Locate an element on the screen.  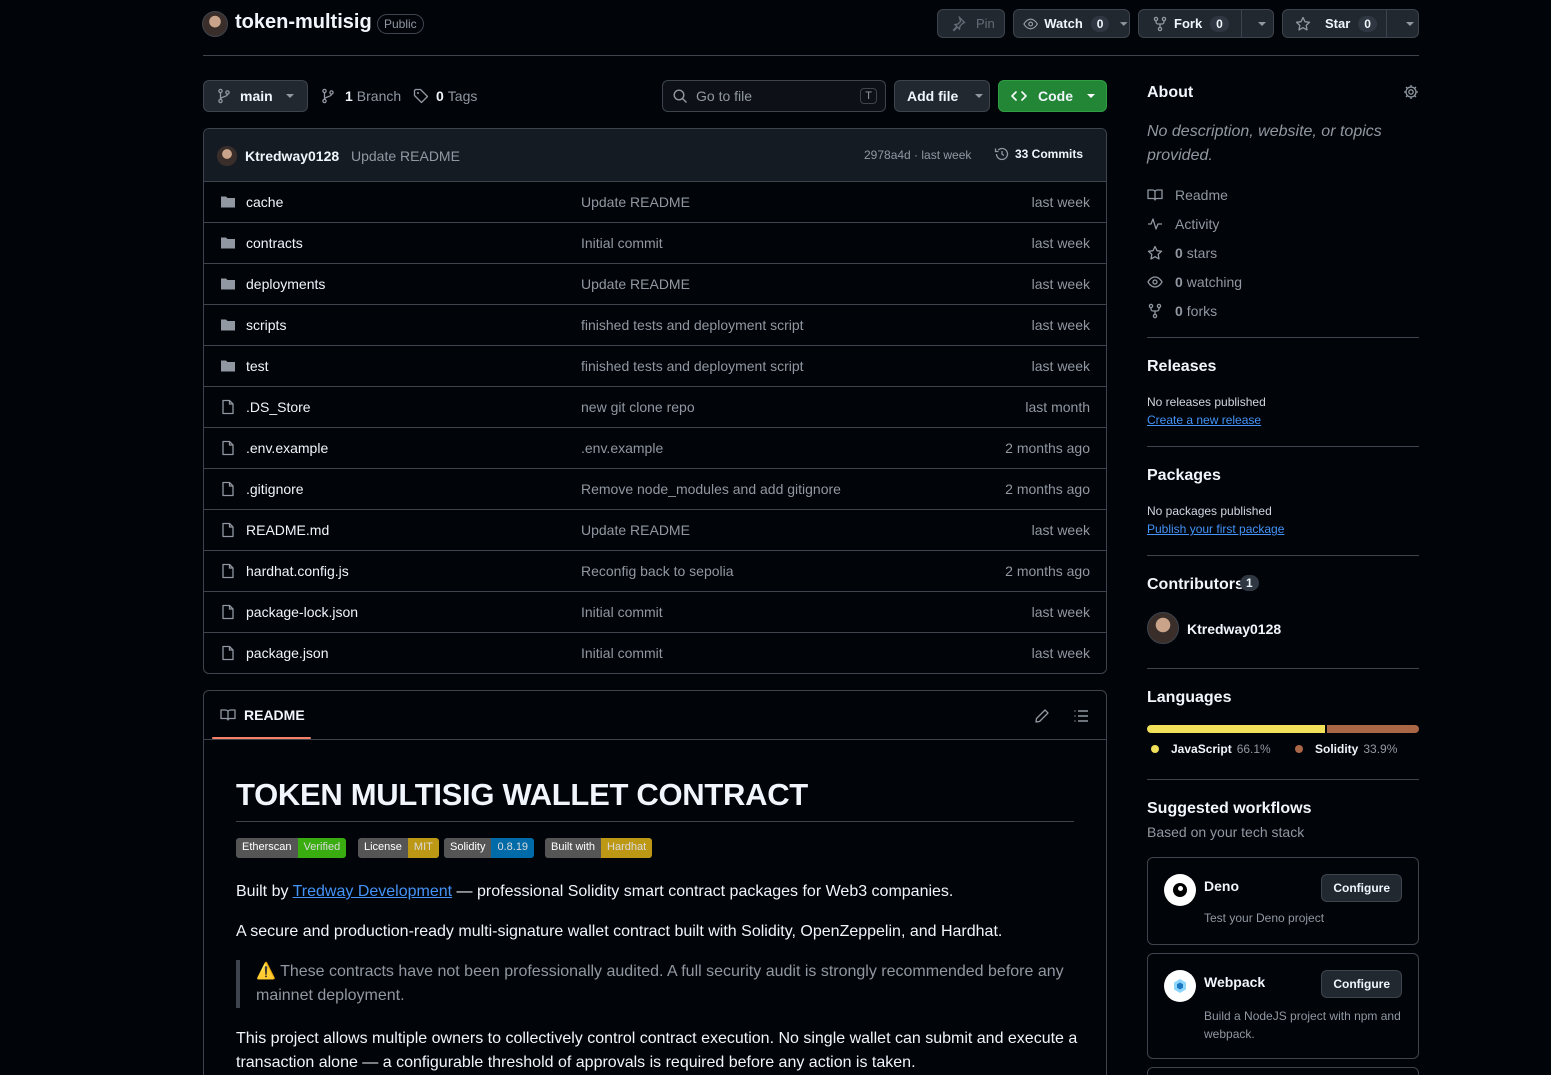
file-name-link: .env.example is located at coordinates (287, 448).